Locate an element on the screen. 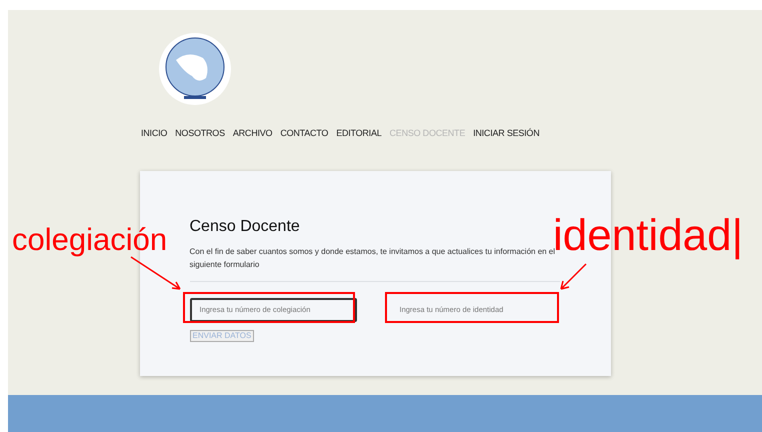 This screenshot has height=432, width=762. nav-link: CONTACTO is located at coordinates (304, 133).